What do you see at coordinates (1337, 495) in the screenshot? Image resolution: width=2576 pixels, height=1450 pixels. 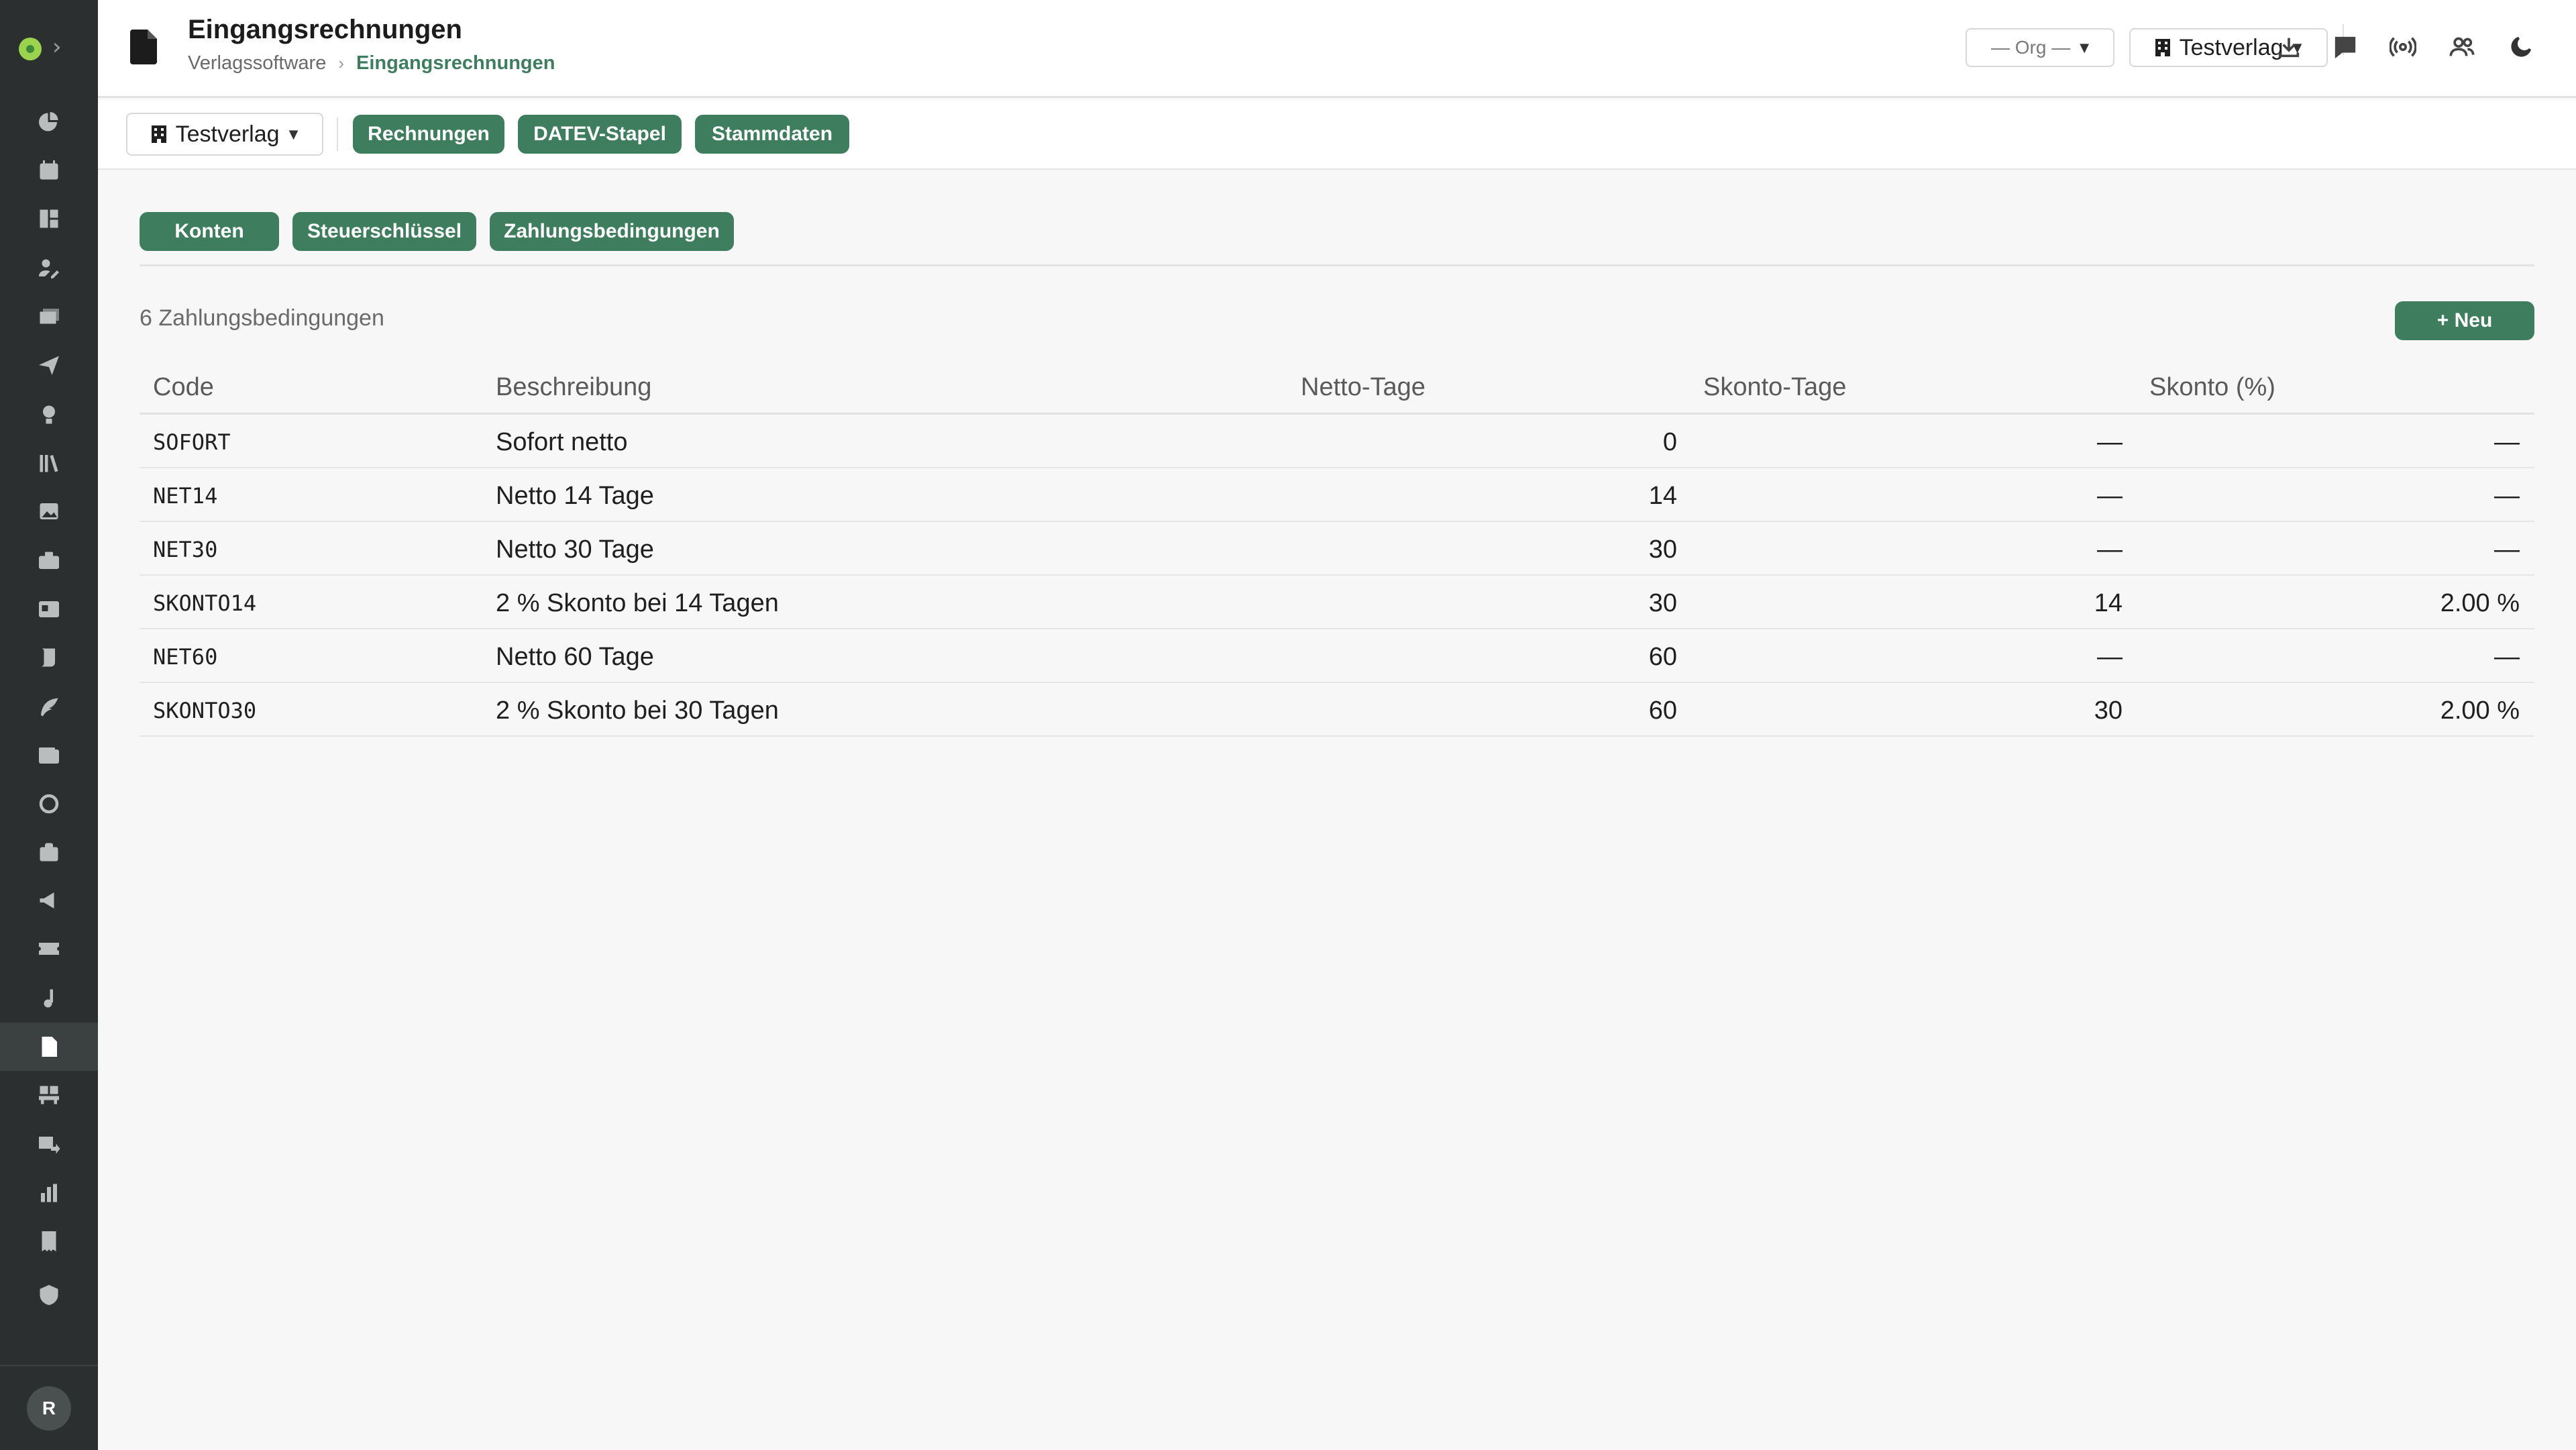 I see `table-row: NET14 Netto 14 Tage 14 — —` at bounding box center [1337, 495].